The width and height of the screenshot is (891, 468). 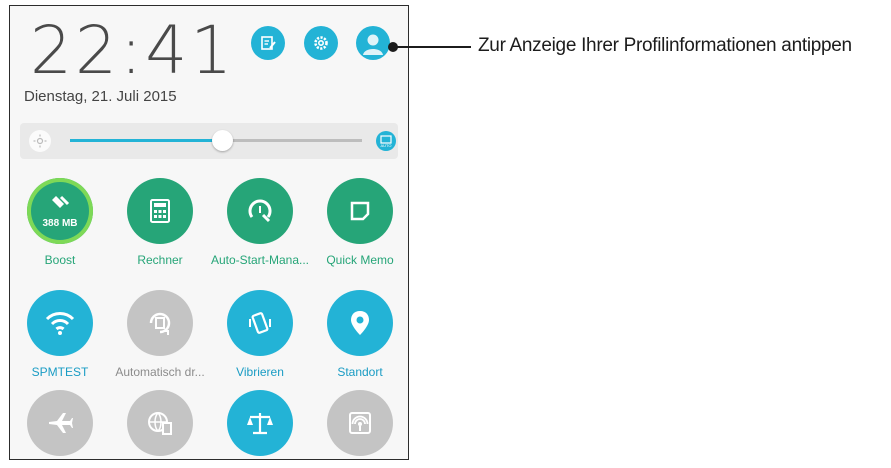 What do you see at coordinates (160, 323) in the screenshot?
I see `auto-rotate-icon` at bounding box center [160, 323].